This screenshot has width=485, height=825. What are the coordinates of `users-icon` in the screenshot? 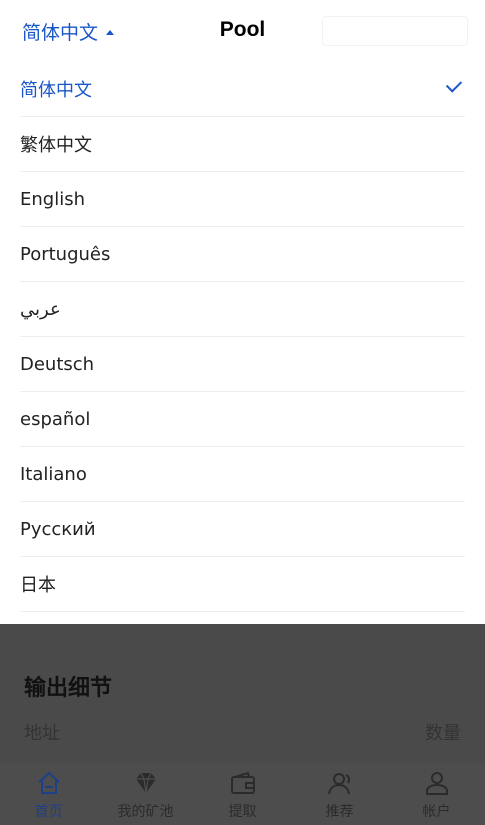 It's located at (338, 784).